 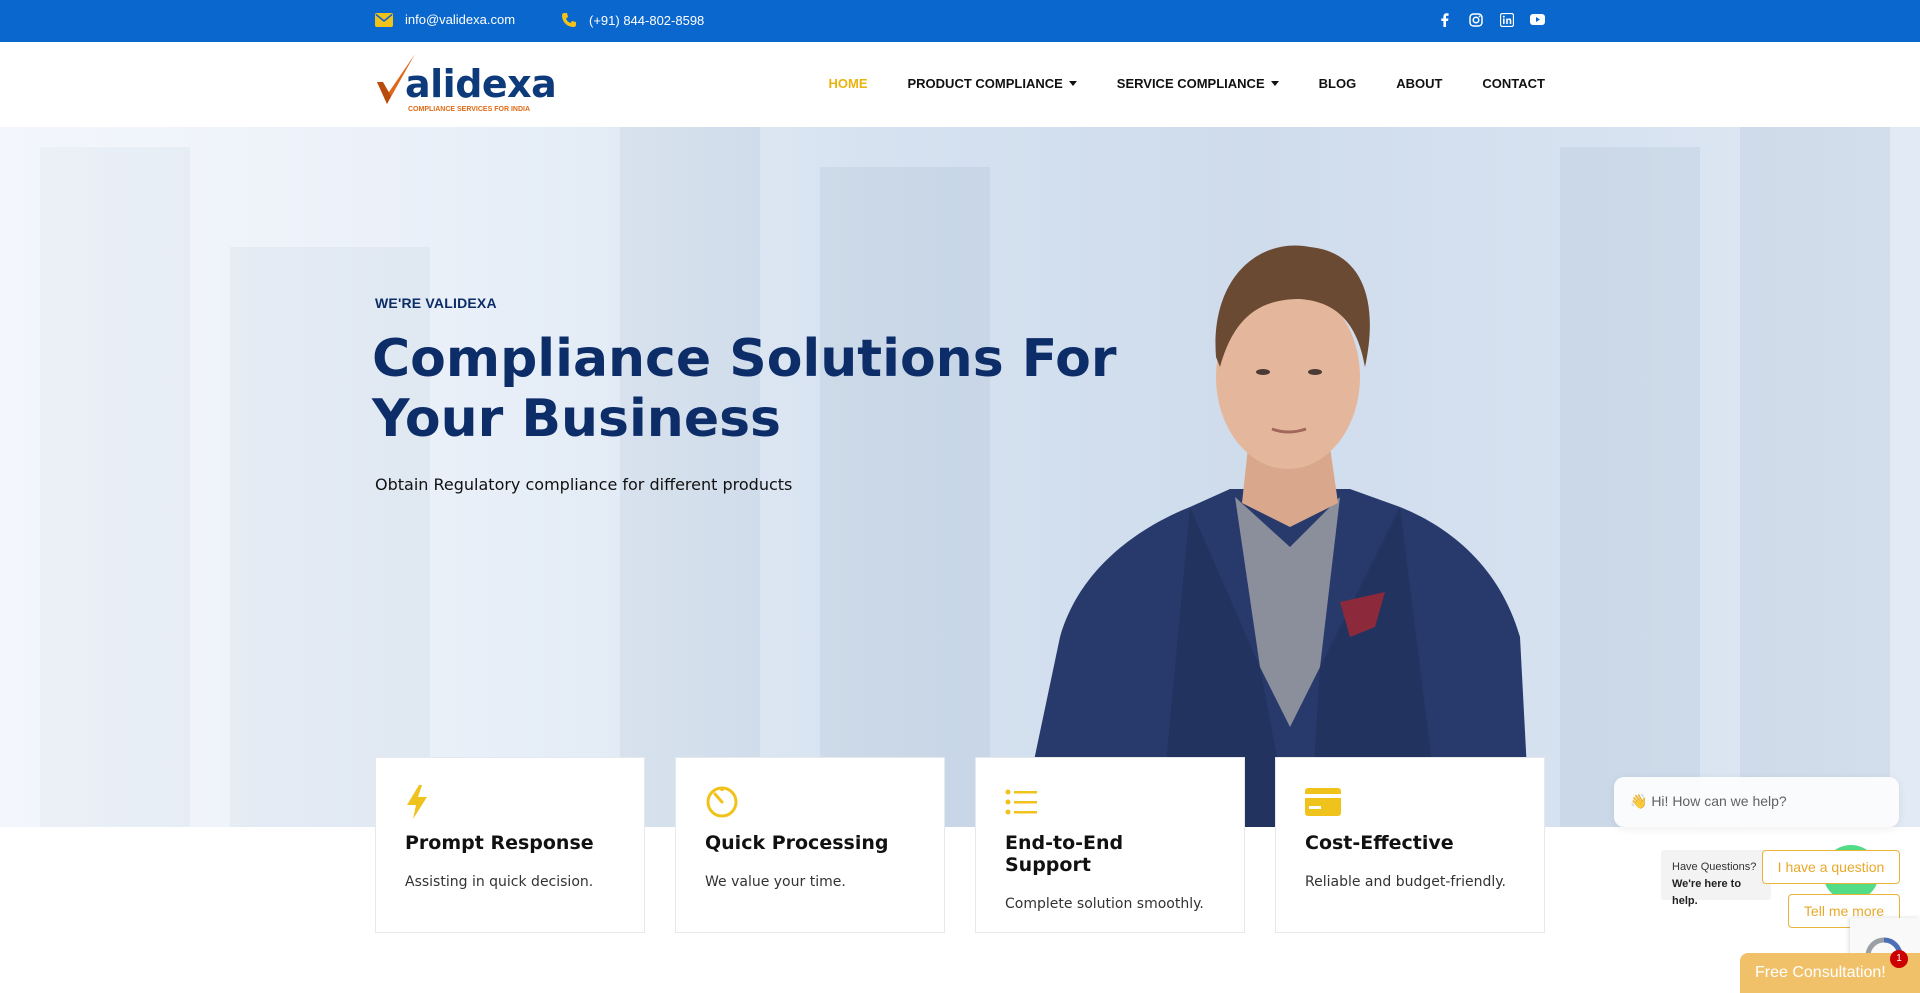 I want to click on nav-home-label: HOME, so click(x=848, y=83).